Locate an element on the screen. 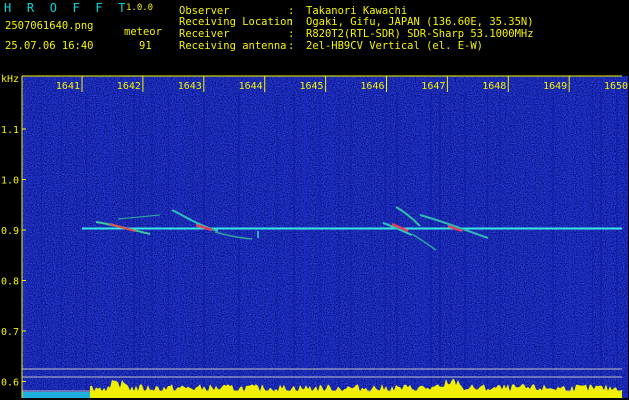  y-axis-tick-label: 1.1 is located at coordinates (10, 130).